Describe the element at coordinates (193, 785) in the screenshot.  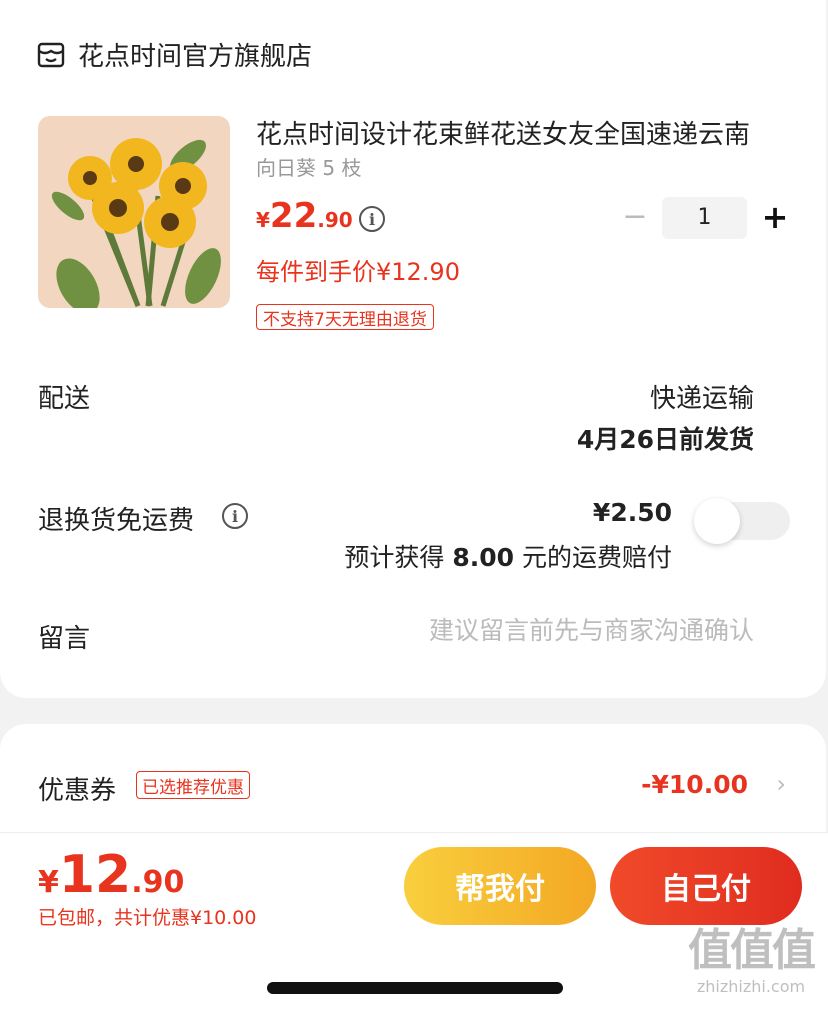
I see `coupon-tag: 已选推荐优惠` at that location.